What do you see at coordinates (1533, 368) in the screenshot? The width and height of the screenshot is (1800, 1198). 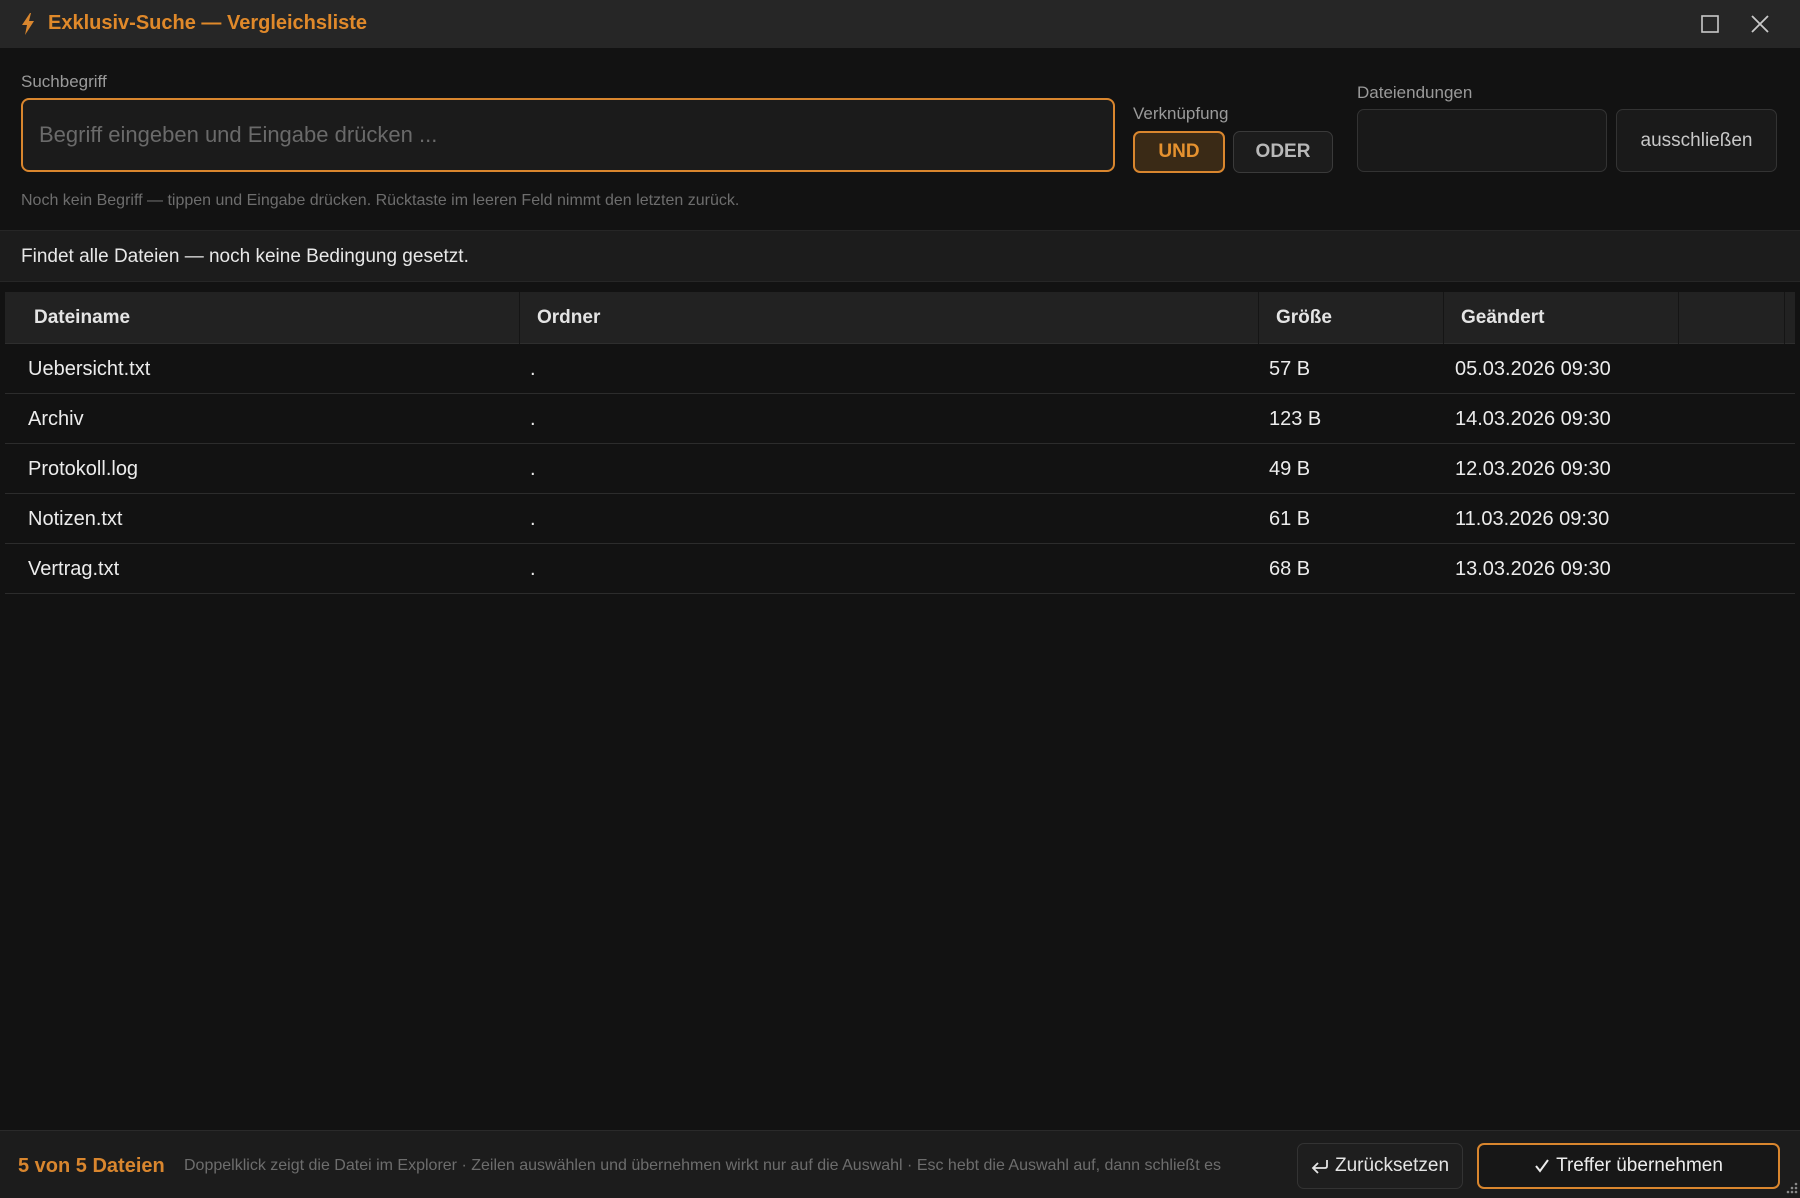 I see `cell-modified: 05.03.2026 09:30` at bounding box center [1533, 368].